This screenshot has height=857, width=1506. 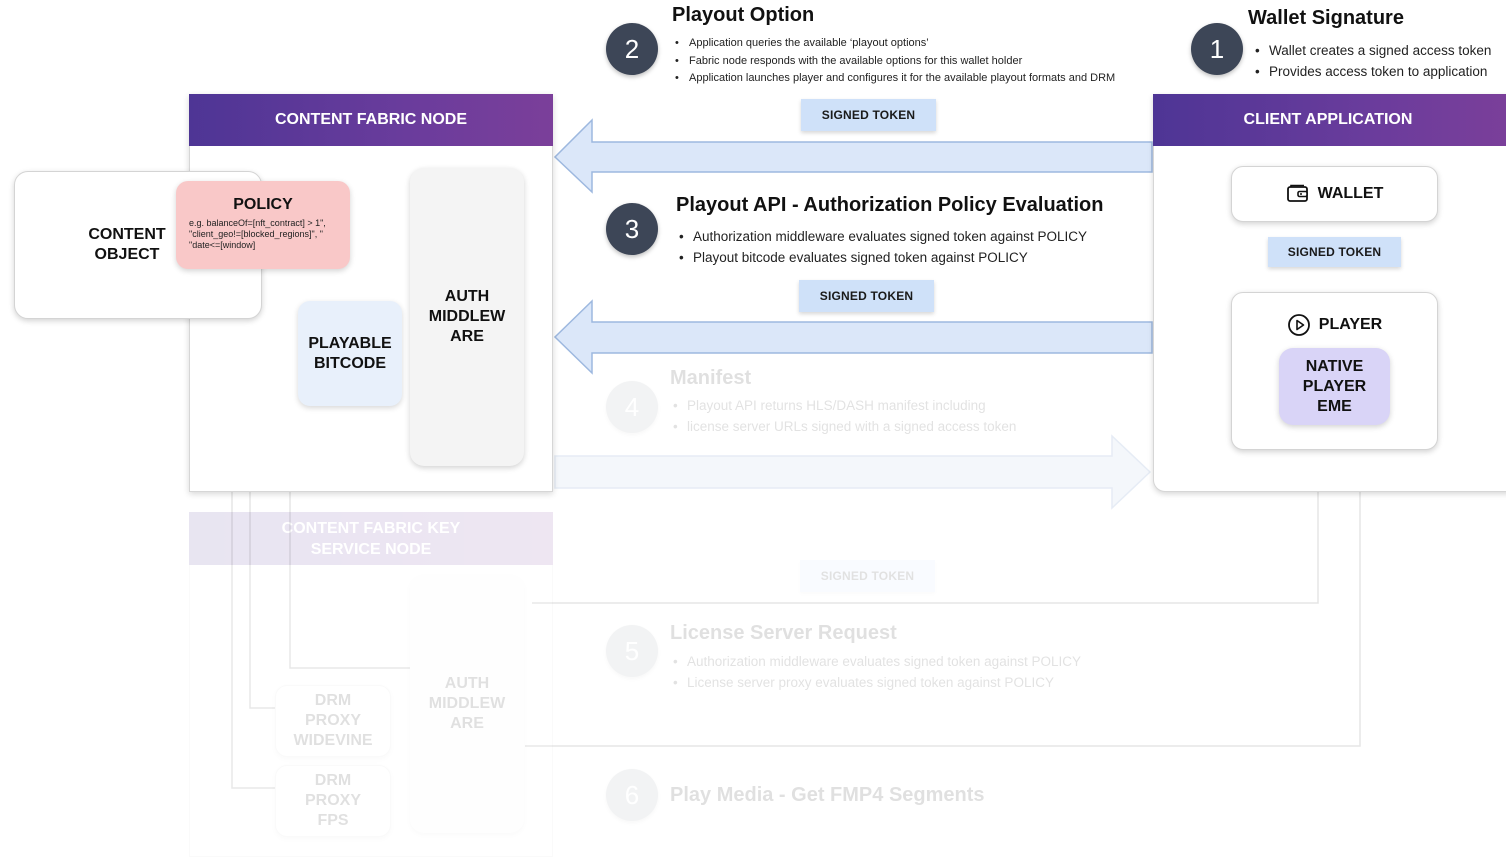 I want to click on step2-title: Playout Option, so click(x=743, y=15).